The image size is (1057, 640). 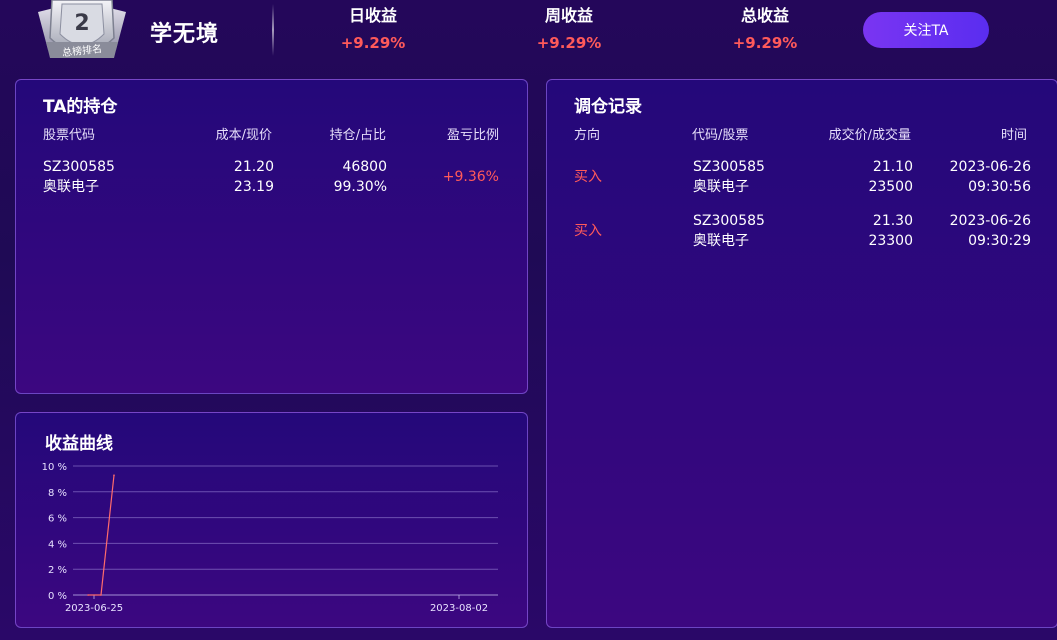 What do you see at coordinates (569, 29) in the screenshot?
I see `stat-weekly: 周收益 +9.29%` at bounding box center [569, 29].